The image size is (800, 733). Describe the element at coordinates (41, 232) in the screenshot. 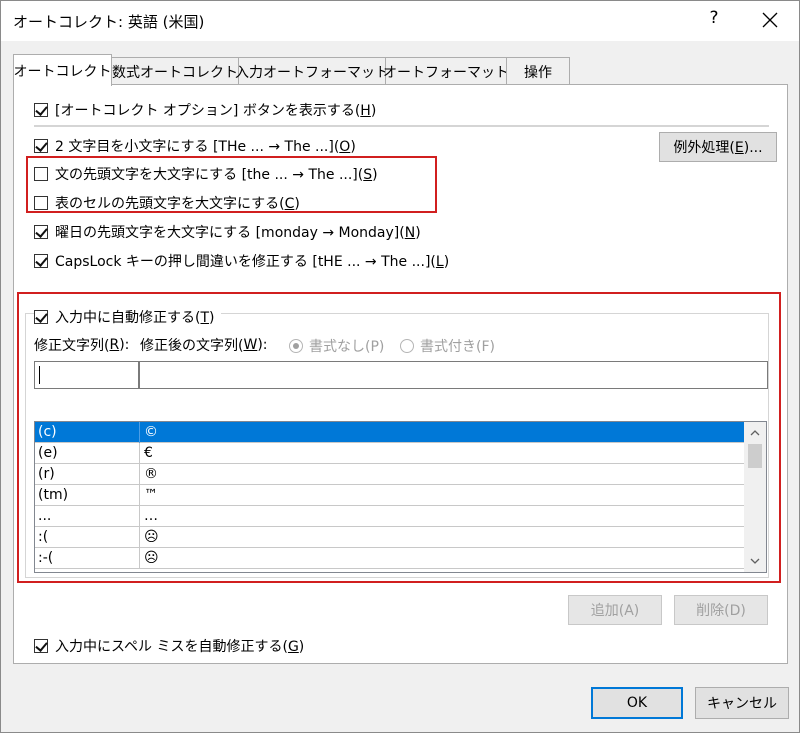

I see `capitalize-days-checkbox` at that location.